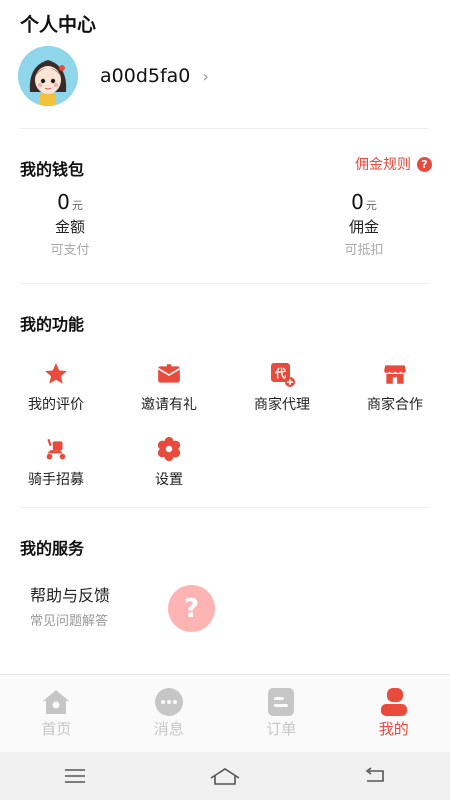 Image resolution: width=450 pixels, height=800 pixels. I want to click on home-nav-icon, so click(225, 776).